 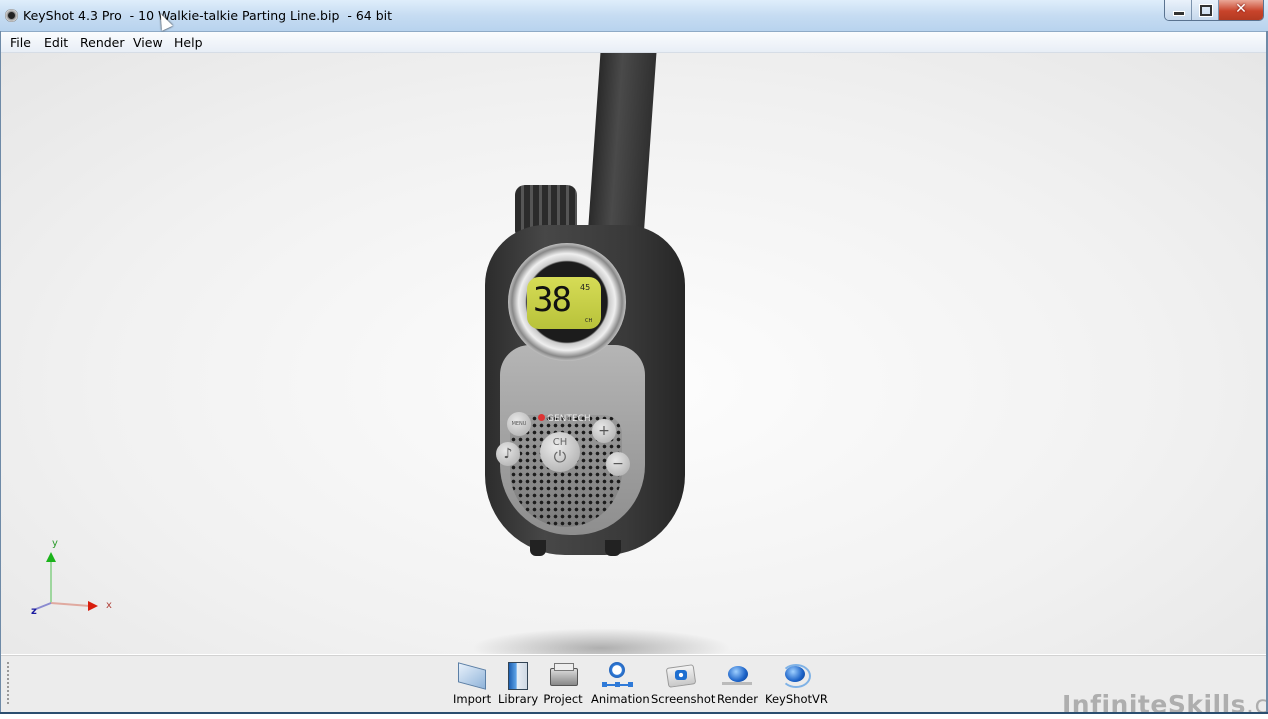 I want to click on menu-key: MENU, so click(x=519, y=424).